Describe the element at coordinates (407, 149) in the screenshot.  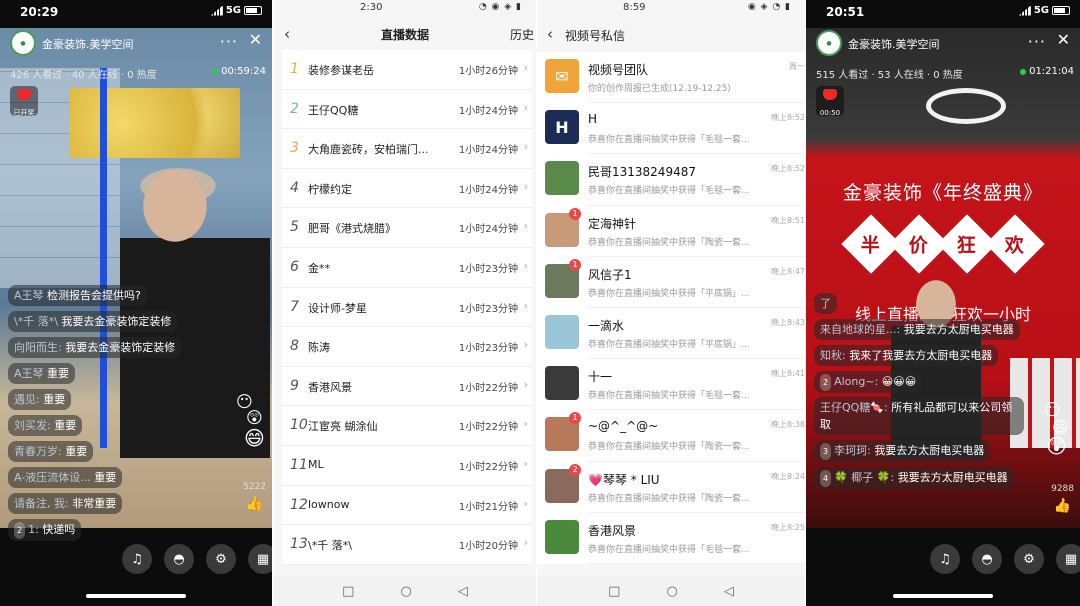
I see `ranking-row: 3 大角鹿瓷砖，安柏瑞门... 1小时24分钟 ›` at that location.